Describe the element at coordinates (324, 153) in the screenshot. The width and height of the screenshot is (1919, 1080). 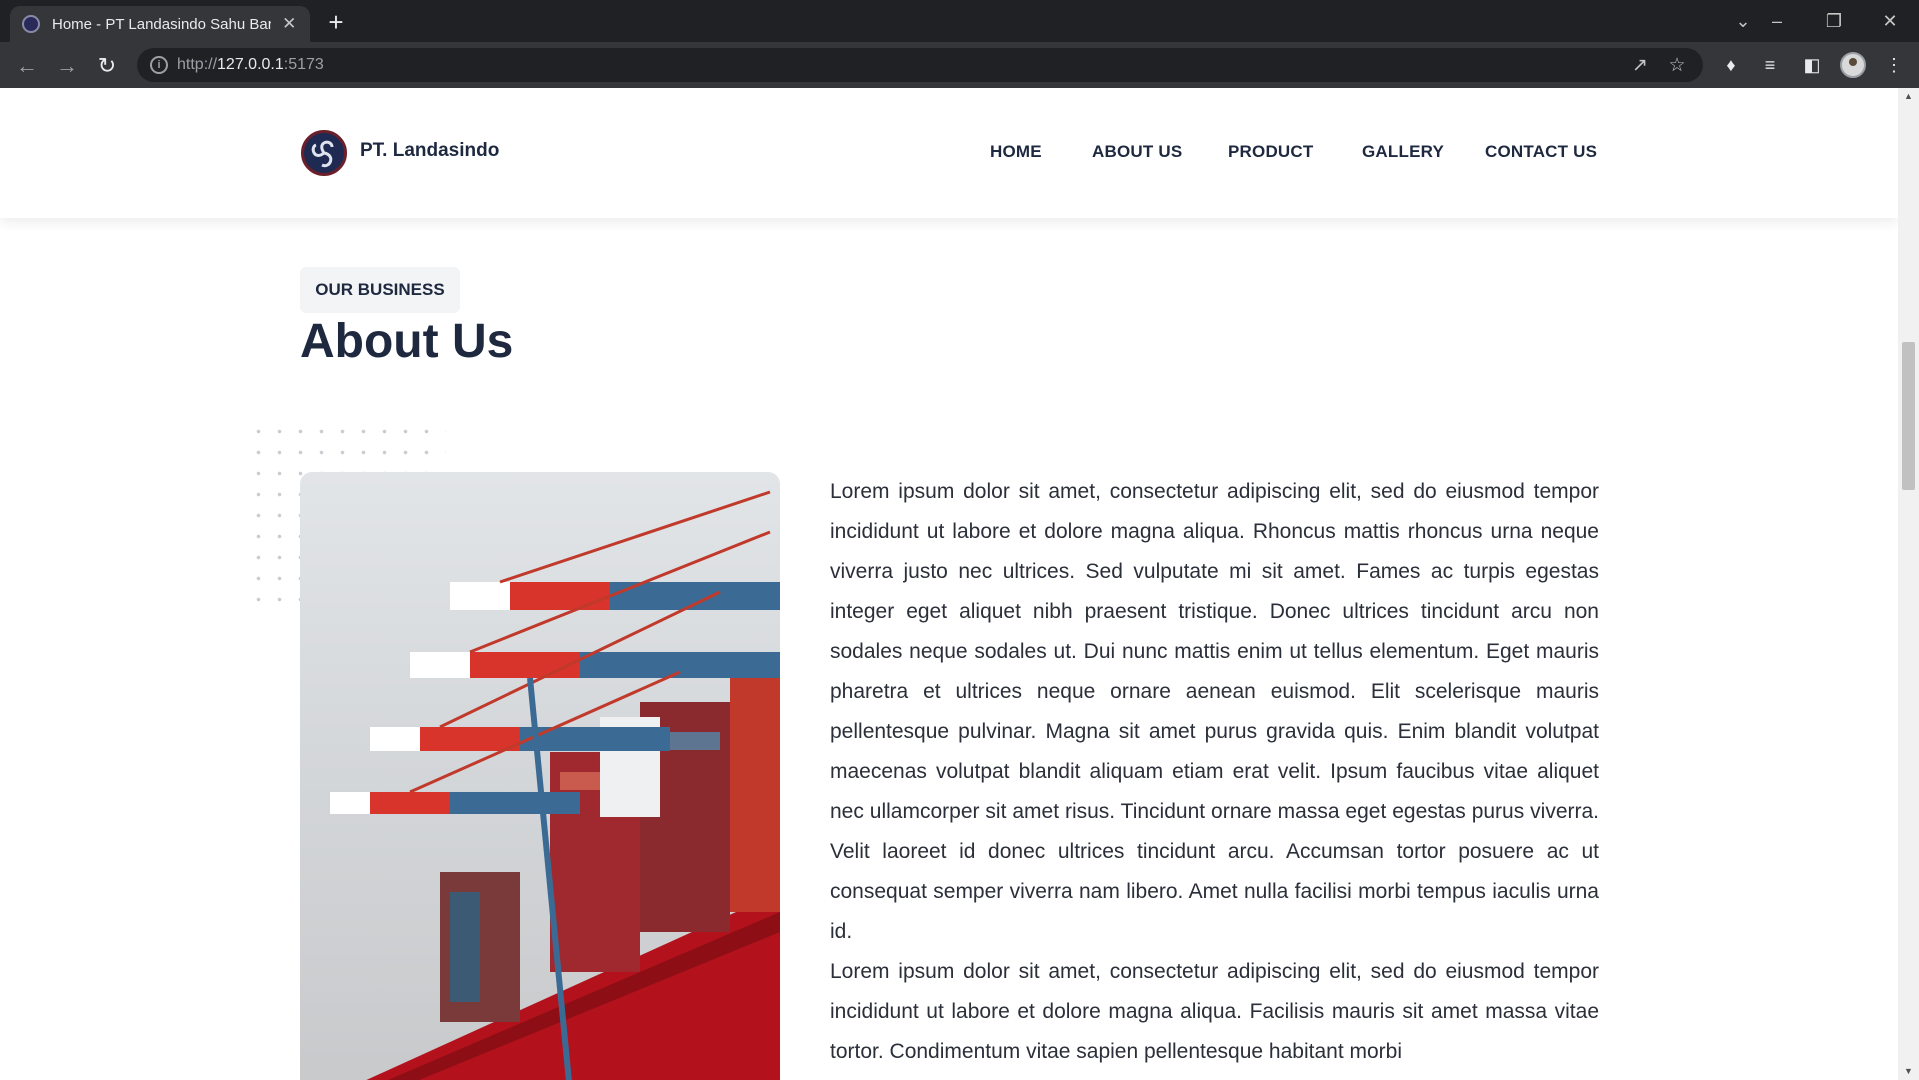
I see `company-logo-icon` at that location.